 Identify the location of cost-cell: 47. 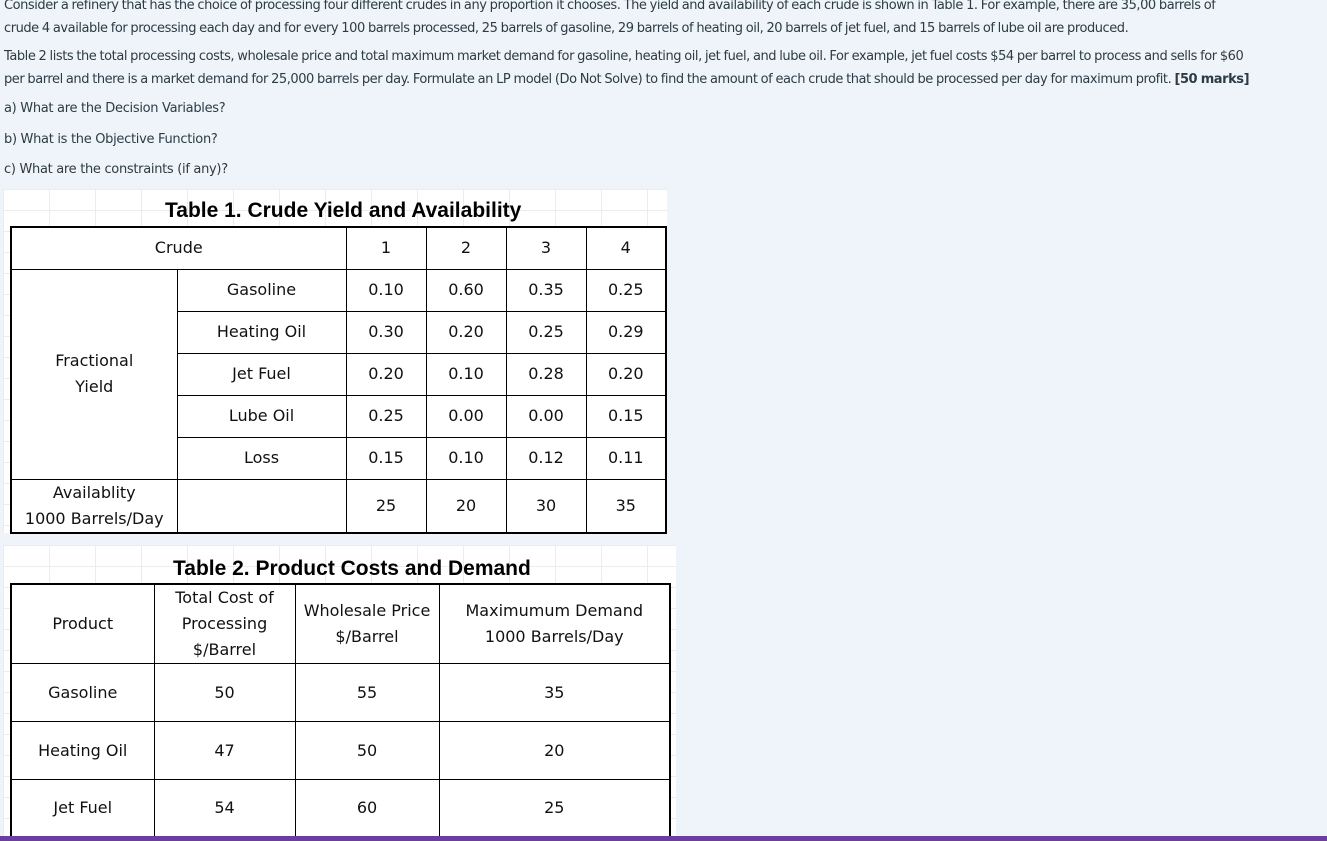
(224, 750).